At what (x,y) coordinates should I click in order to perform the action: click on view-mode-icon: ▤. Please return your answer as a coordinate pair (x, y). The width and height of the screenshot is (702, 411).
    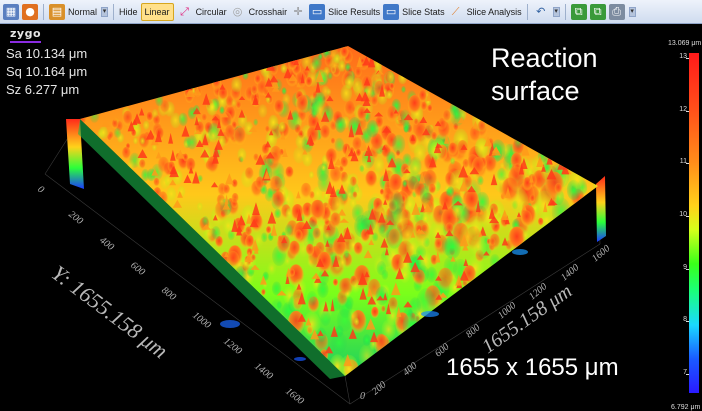
    Looking at the image, I should click on (57, 11).